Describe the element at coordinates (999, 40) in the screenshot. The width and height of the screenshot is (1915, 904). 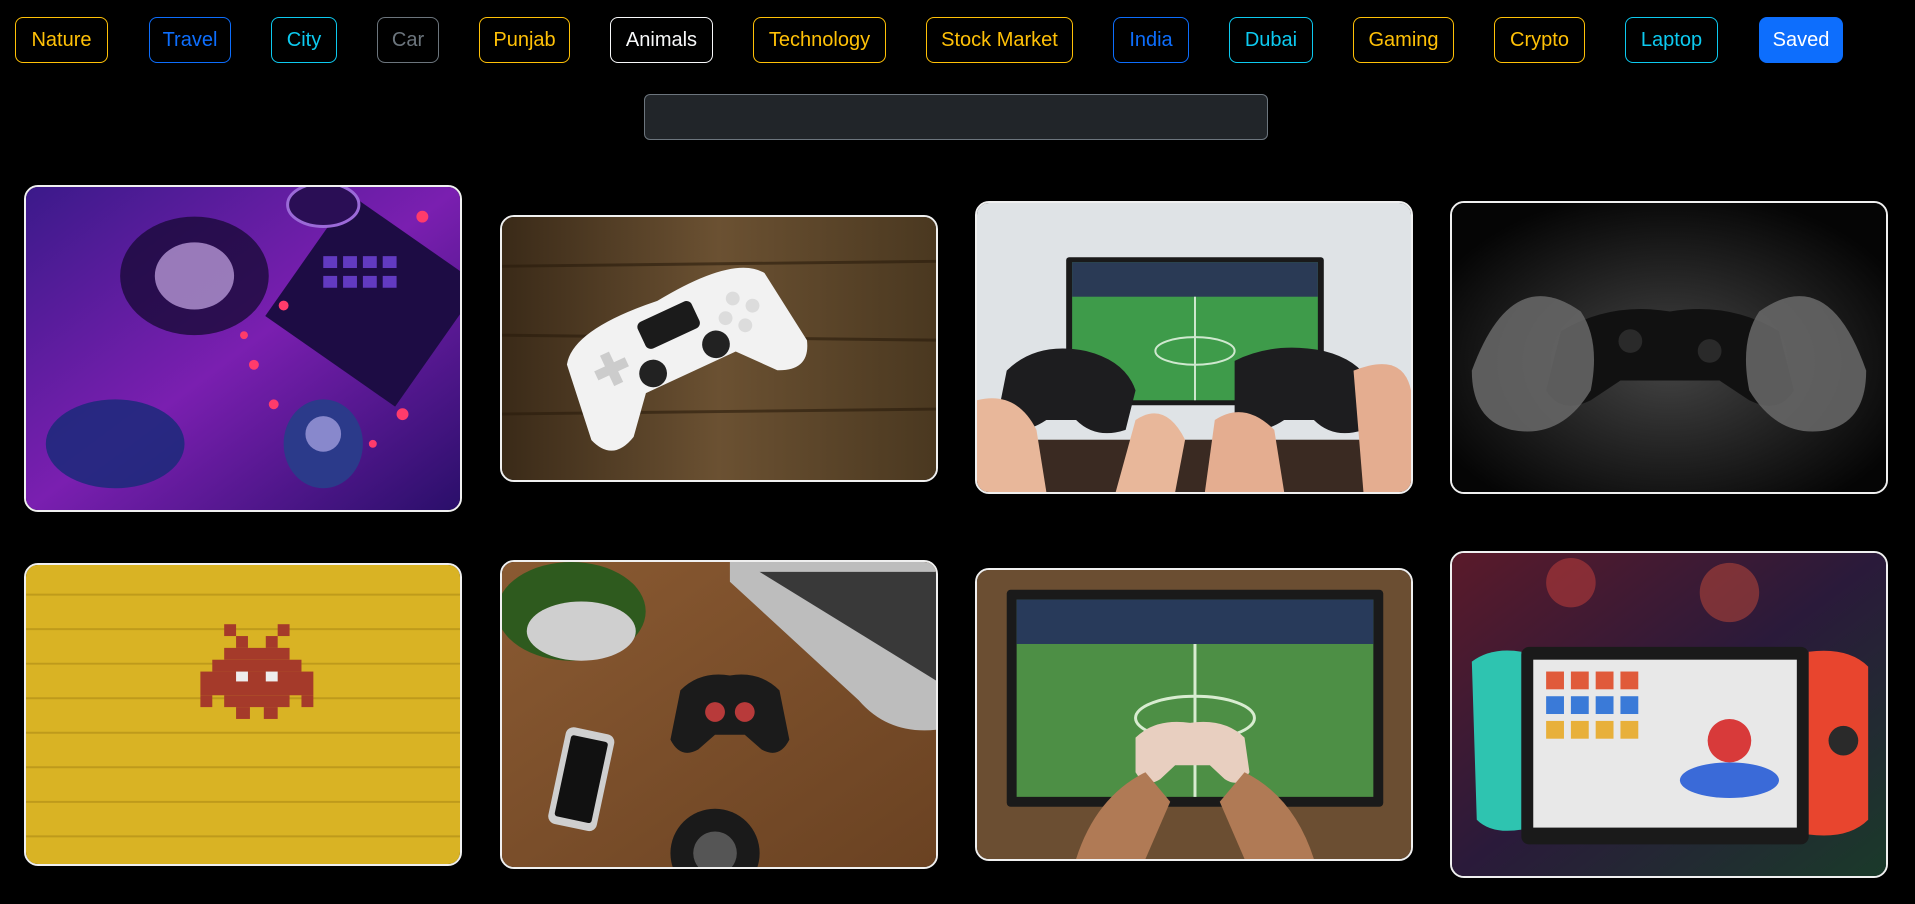
I see `category-button-stock-market: Stock Market` at that location.